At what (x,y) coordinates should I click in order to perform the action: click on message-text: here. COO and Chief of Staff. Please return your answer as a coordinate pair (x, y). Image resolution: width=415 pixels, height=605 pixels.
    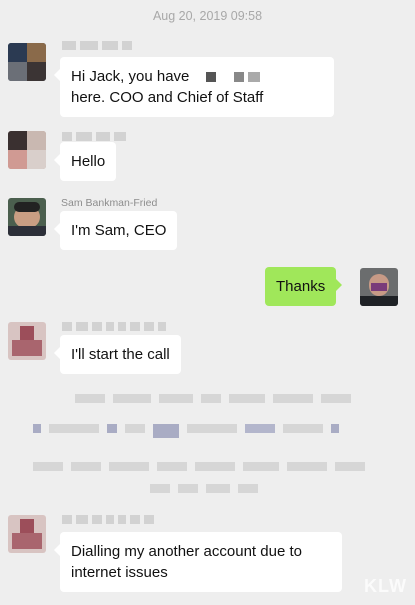
    Looking at the image, I should click on (167, 97).